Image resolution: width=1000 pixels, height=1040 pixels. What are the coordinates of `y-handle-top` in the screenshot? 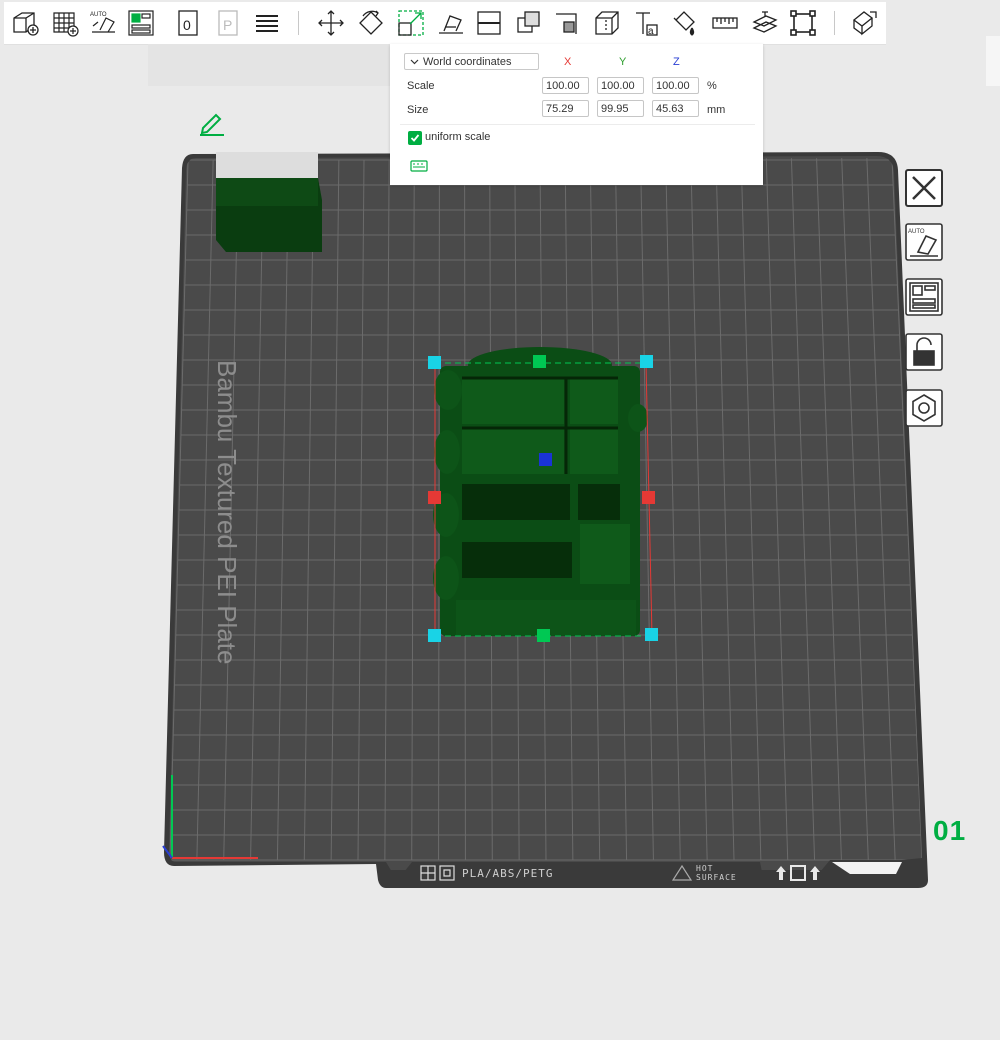 It's located at (539, 361).